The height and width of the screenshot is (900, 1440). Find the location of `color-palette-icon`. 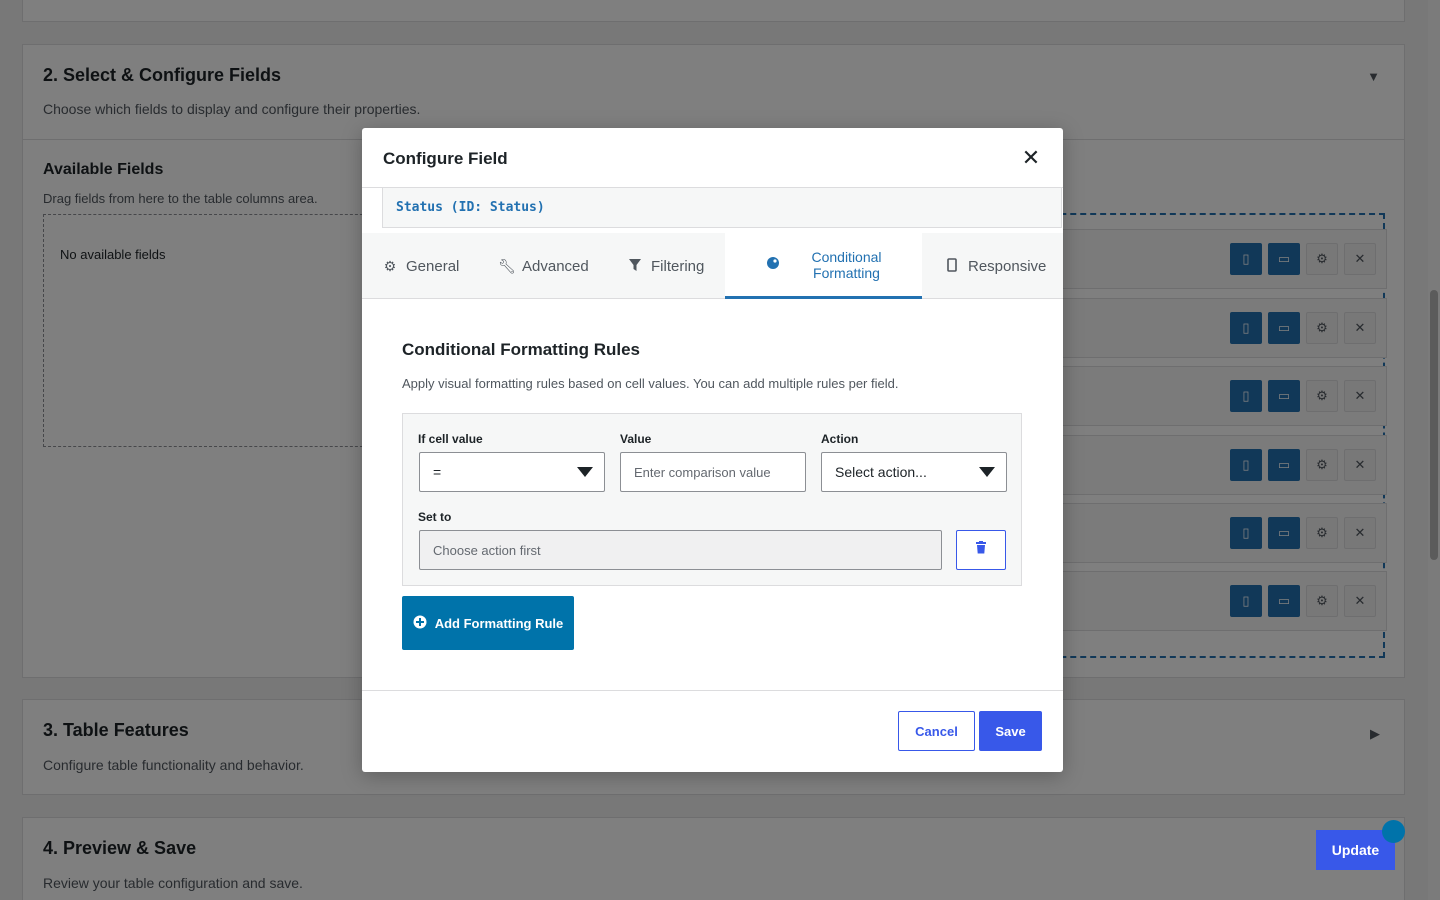

color-palette-icon is located at coordinates (773, 264).